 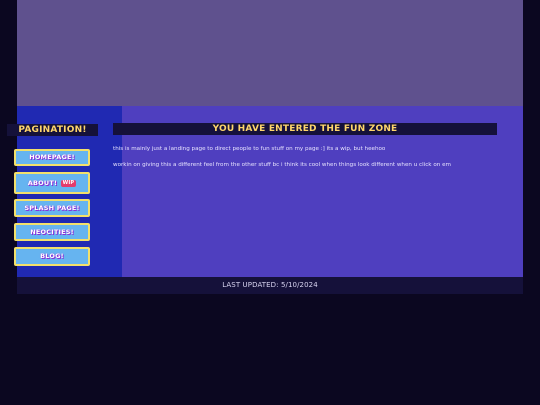 What do you see at coordinates (42, 183) in the screenshot?
I see `nav-button-label: ABOUT!` at bounding box center [42, 183].